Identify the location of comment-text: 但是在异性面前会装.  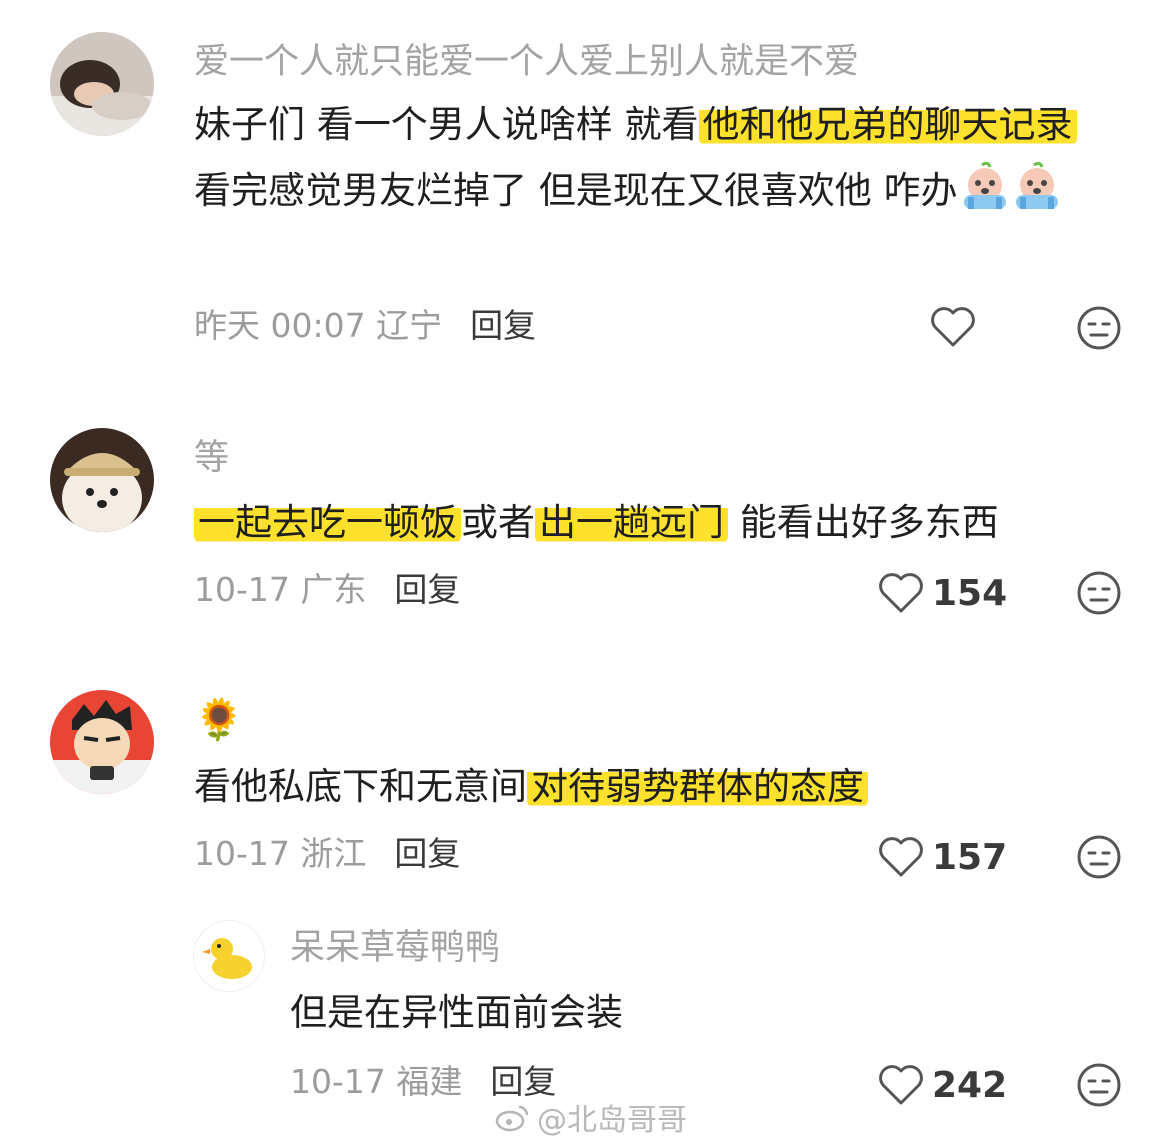
(700, 1013).